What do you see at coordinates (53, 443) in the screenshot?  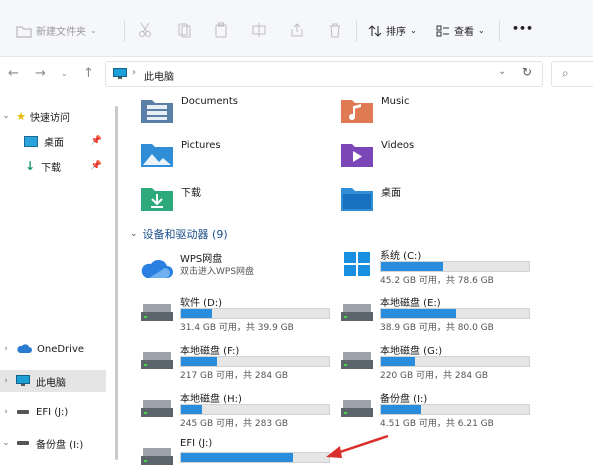 I see `sidebar-item-backup-i: ⌄ 备份盘 (I:)` at bounding box center [53, 443].